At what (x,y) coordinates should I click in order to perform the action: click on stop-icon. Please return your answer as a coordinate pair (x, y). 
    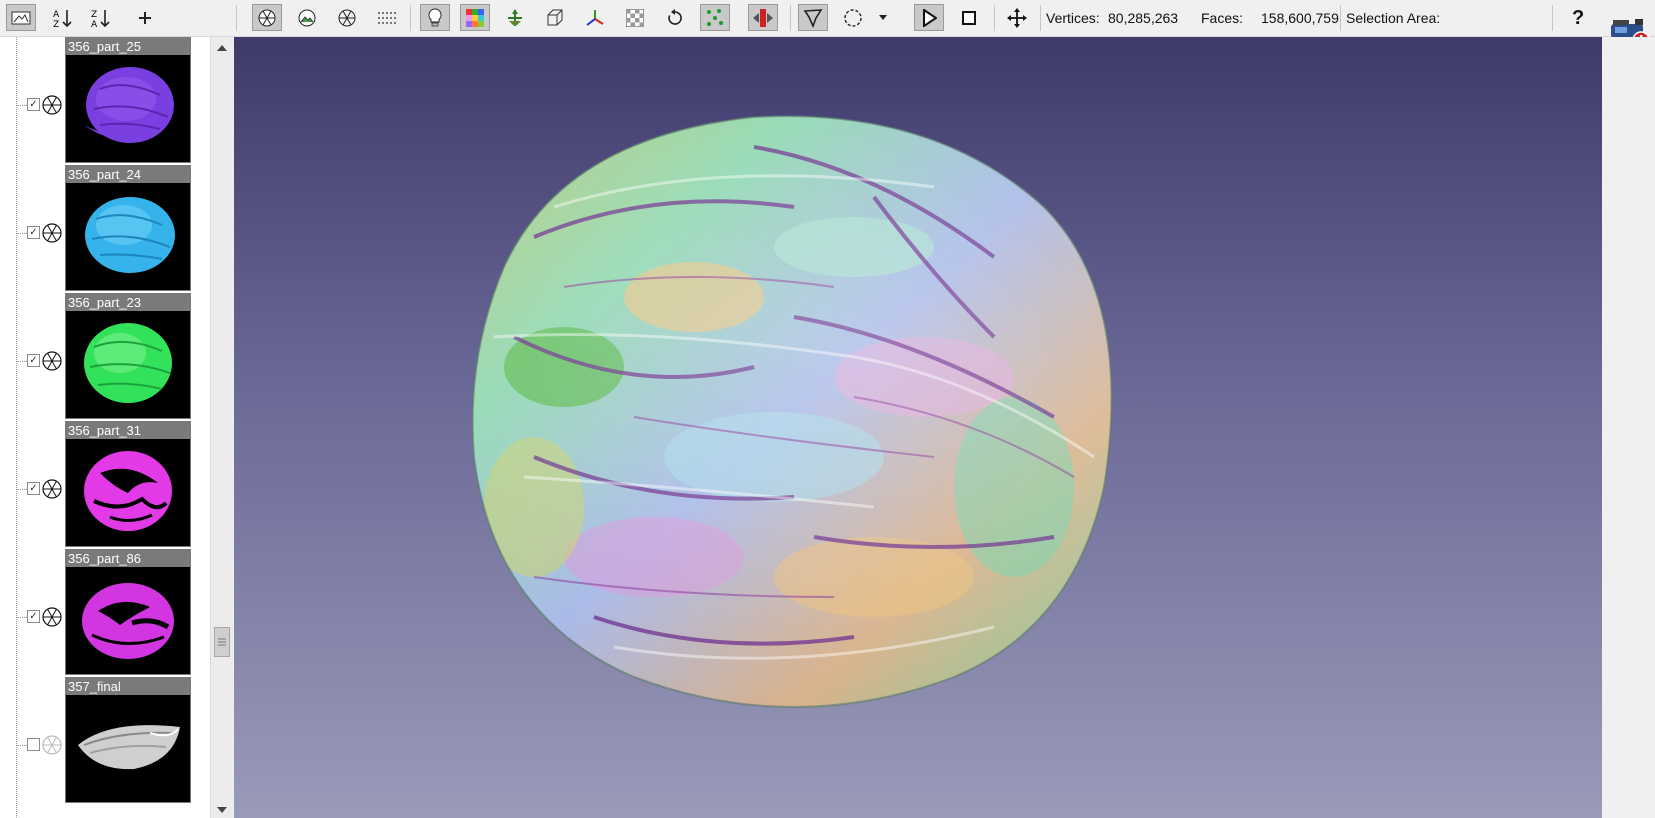
    Looking at the image, I should click on (969, 18).